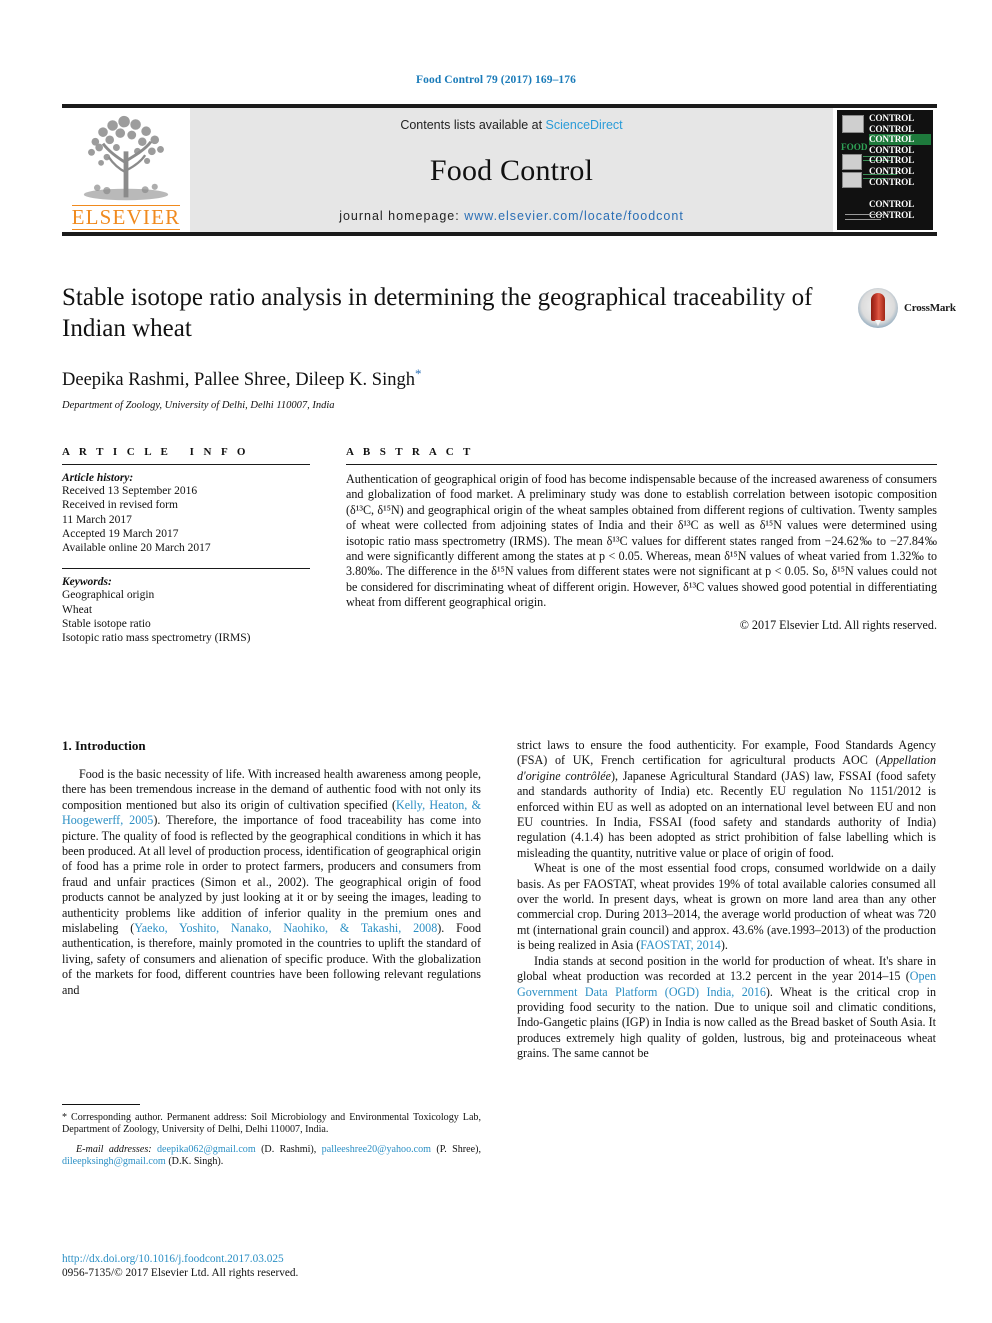 This screenshot has width=992, height=1323. I want to click on elsevier-logo: ELSEVIER, so click(126, 170).